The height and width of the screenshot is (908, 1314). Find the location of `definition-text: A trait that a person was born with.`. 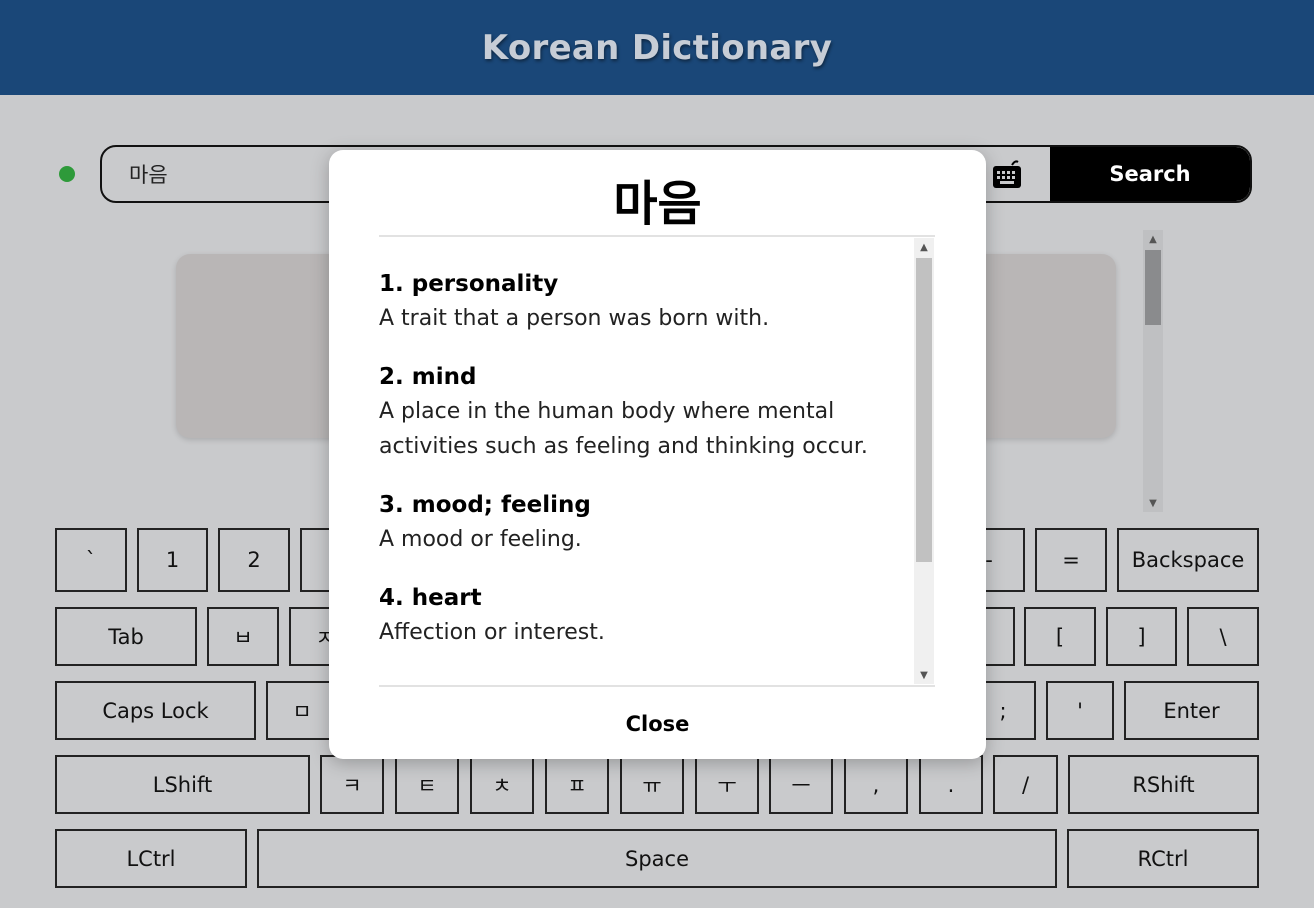

definition-text: A trait that a person was born with. is located at coordinates (574, 318).